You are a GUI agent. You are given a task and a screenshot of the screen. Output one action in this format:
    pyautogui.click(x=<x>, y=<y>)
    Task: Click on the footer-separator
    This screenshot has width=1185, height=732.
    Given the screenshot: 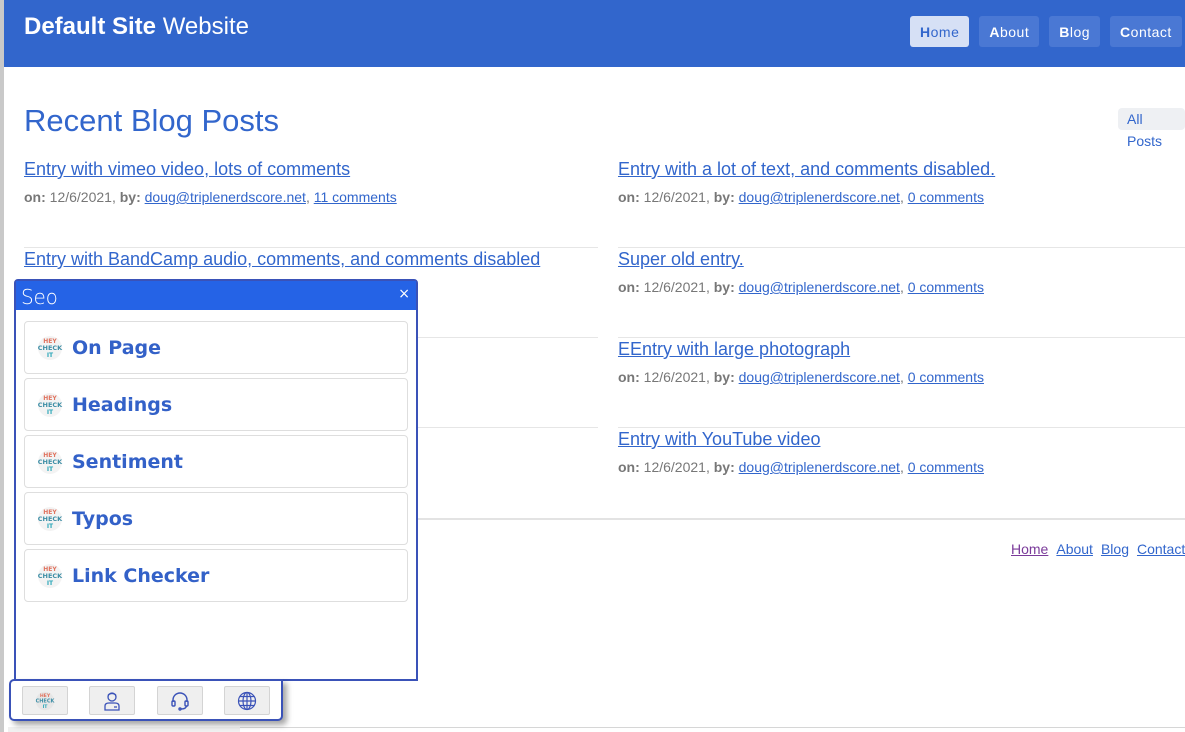 What is the action you would take?
    pyautogui.click(x=800, y=519)
    